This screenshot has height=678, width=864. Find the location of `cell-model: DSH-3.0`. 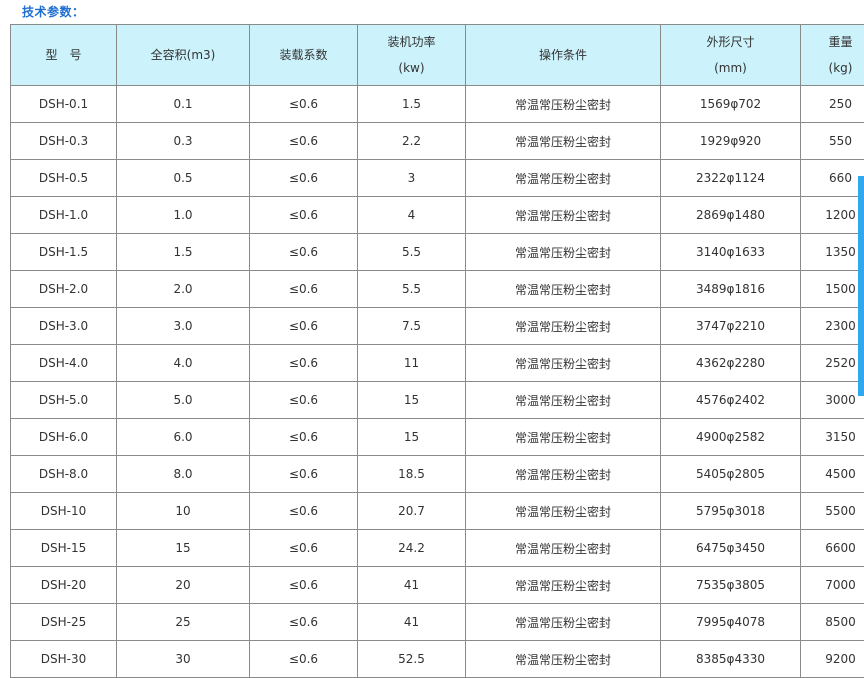

cell-model: DSH-3.0 is located at coordinates (63, 326).